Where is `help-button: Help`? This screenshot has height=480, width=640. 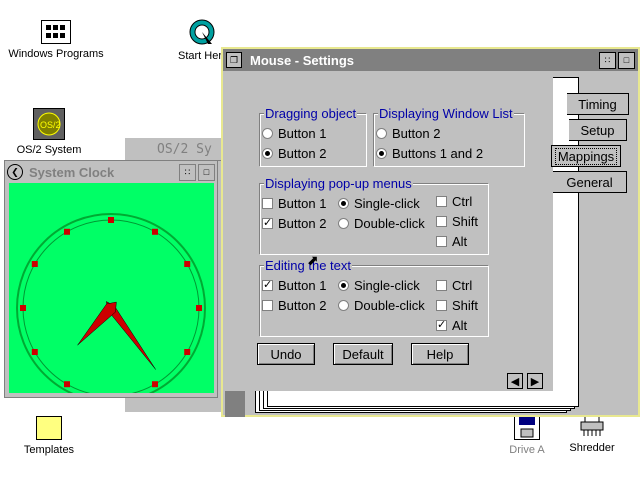 help-button: Help is located at coordinates (440, 354).